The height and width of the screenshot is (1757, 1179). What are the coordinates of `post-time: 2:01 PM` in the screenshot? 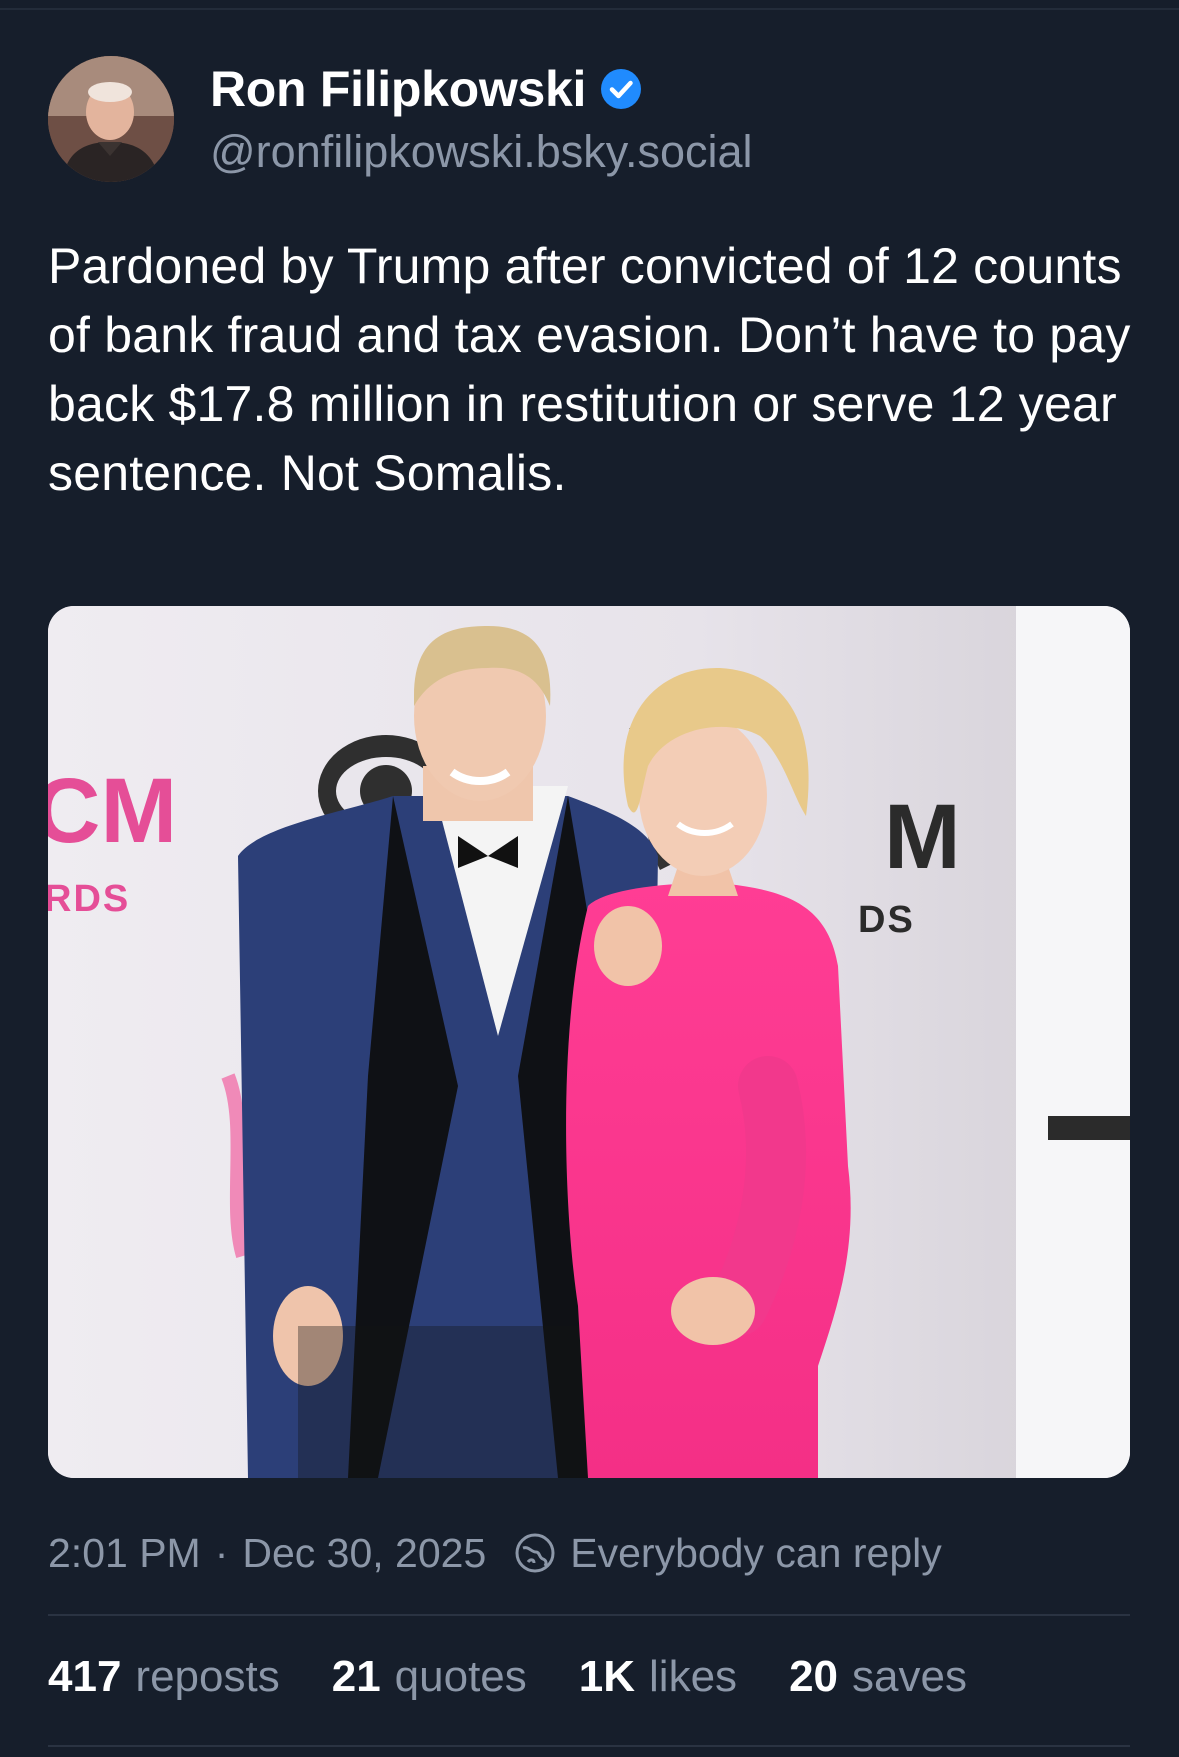 It's located at (124, 1553).